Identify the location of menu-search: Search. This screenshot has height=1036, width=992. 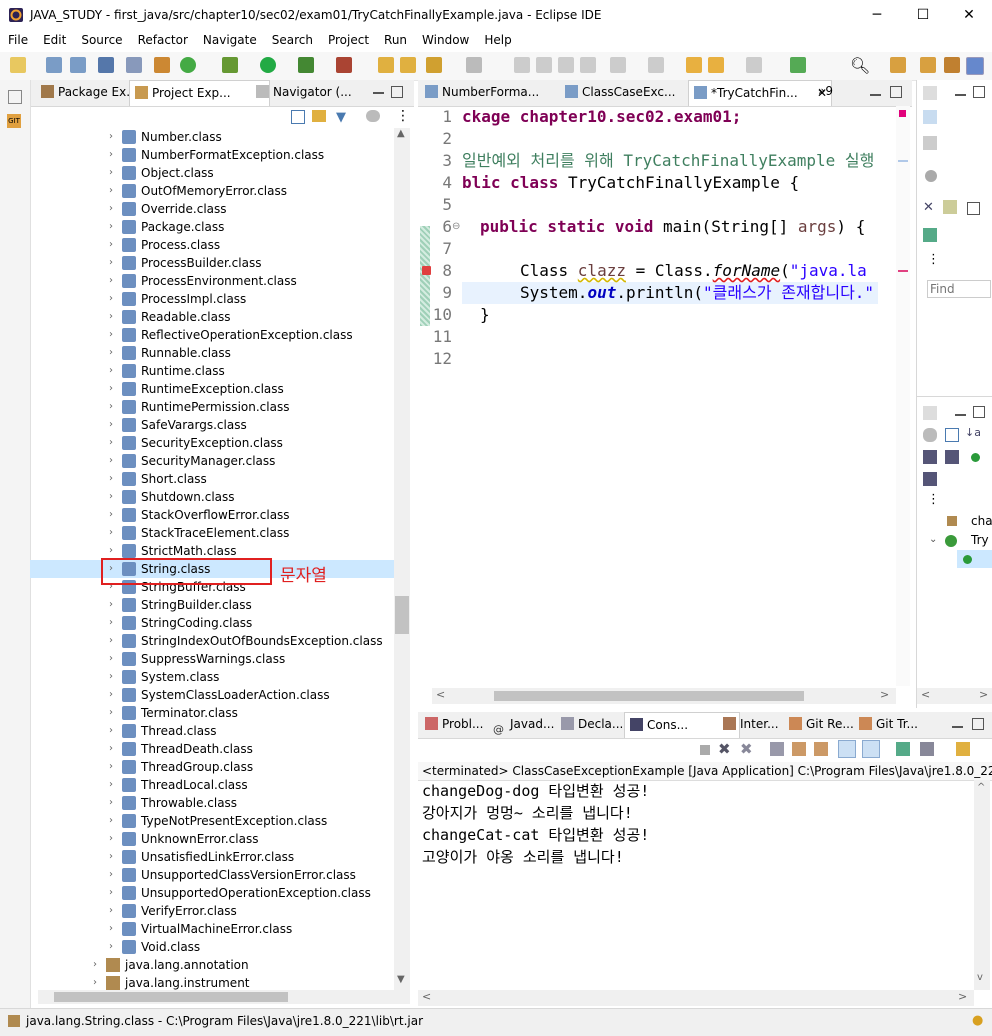
(292, 41).